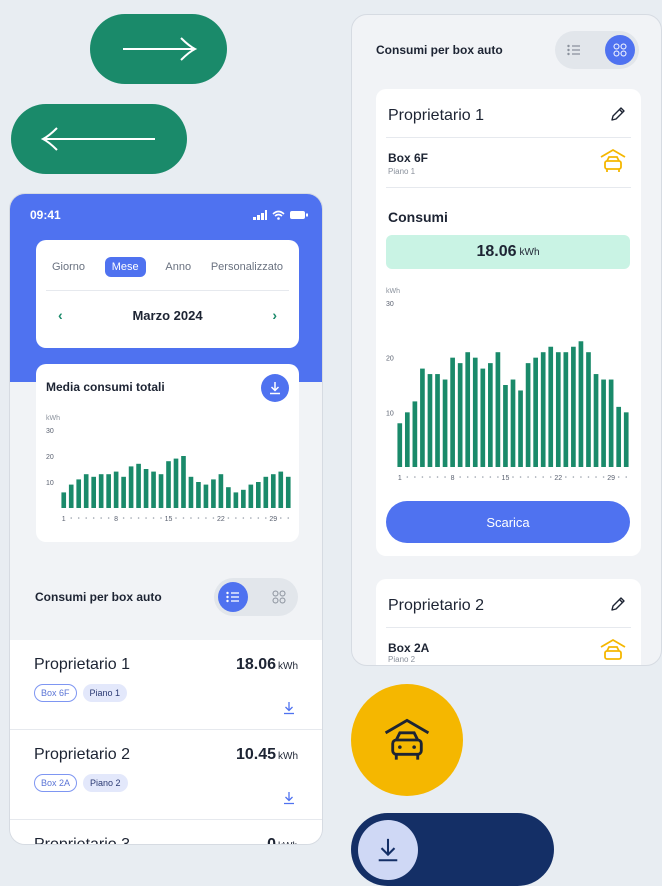  I want to click on box-label: Box 6F, so click(408, 158).